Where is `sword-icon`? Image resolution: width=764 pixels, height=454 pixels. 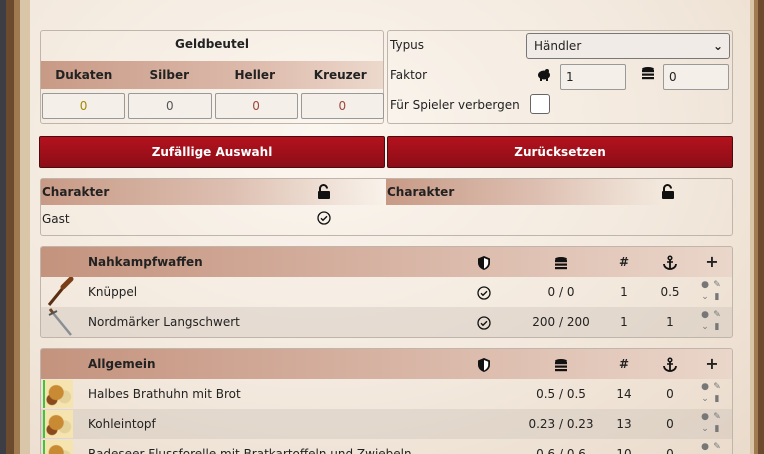 sword-icon is located at coordinates (60, 322).